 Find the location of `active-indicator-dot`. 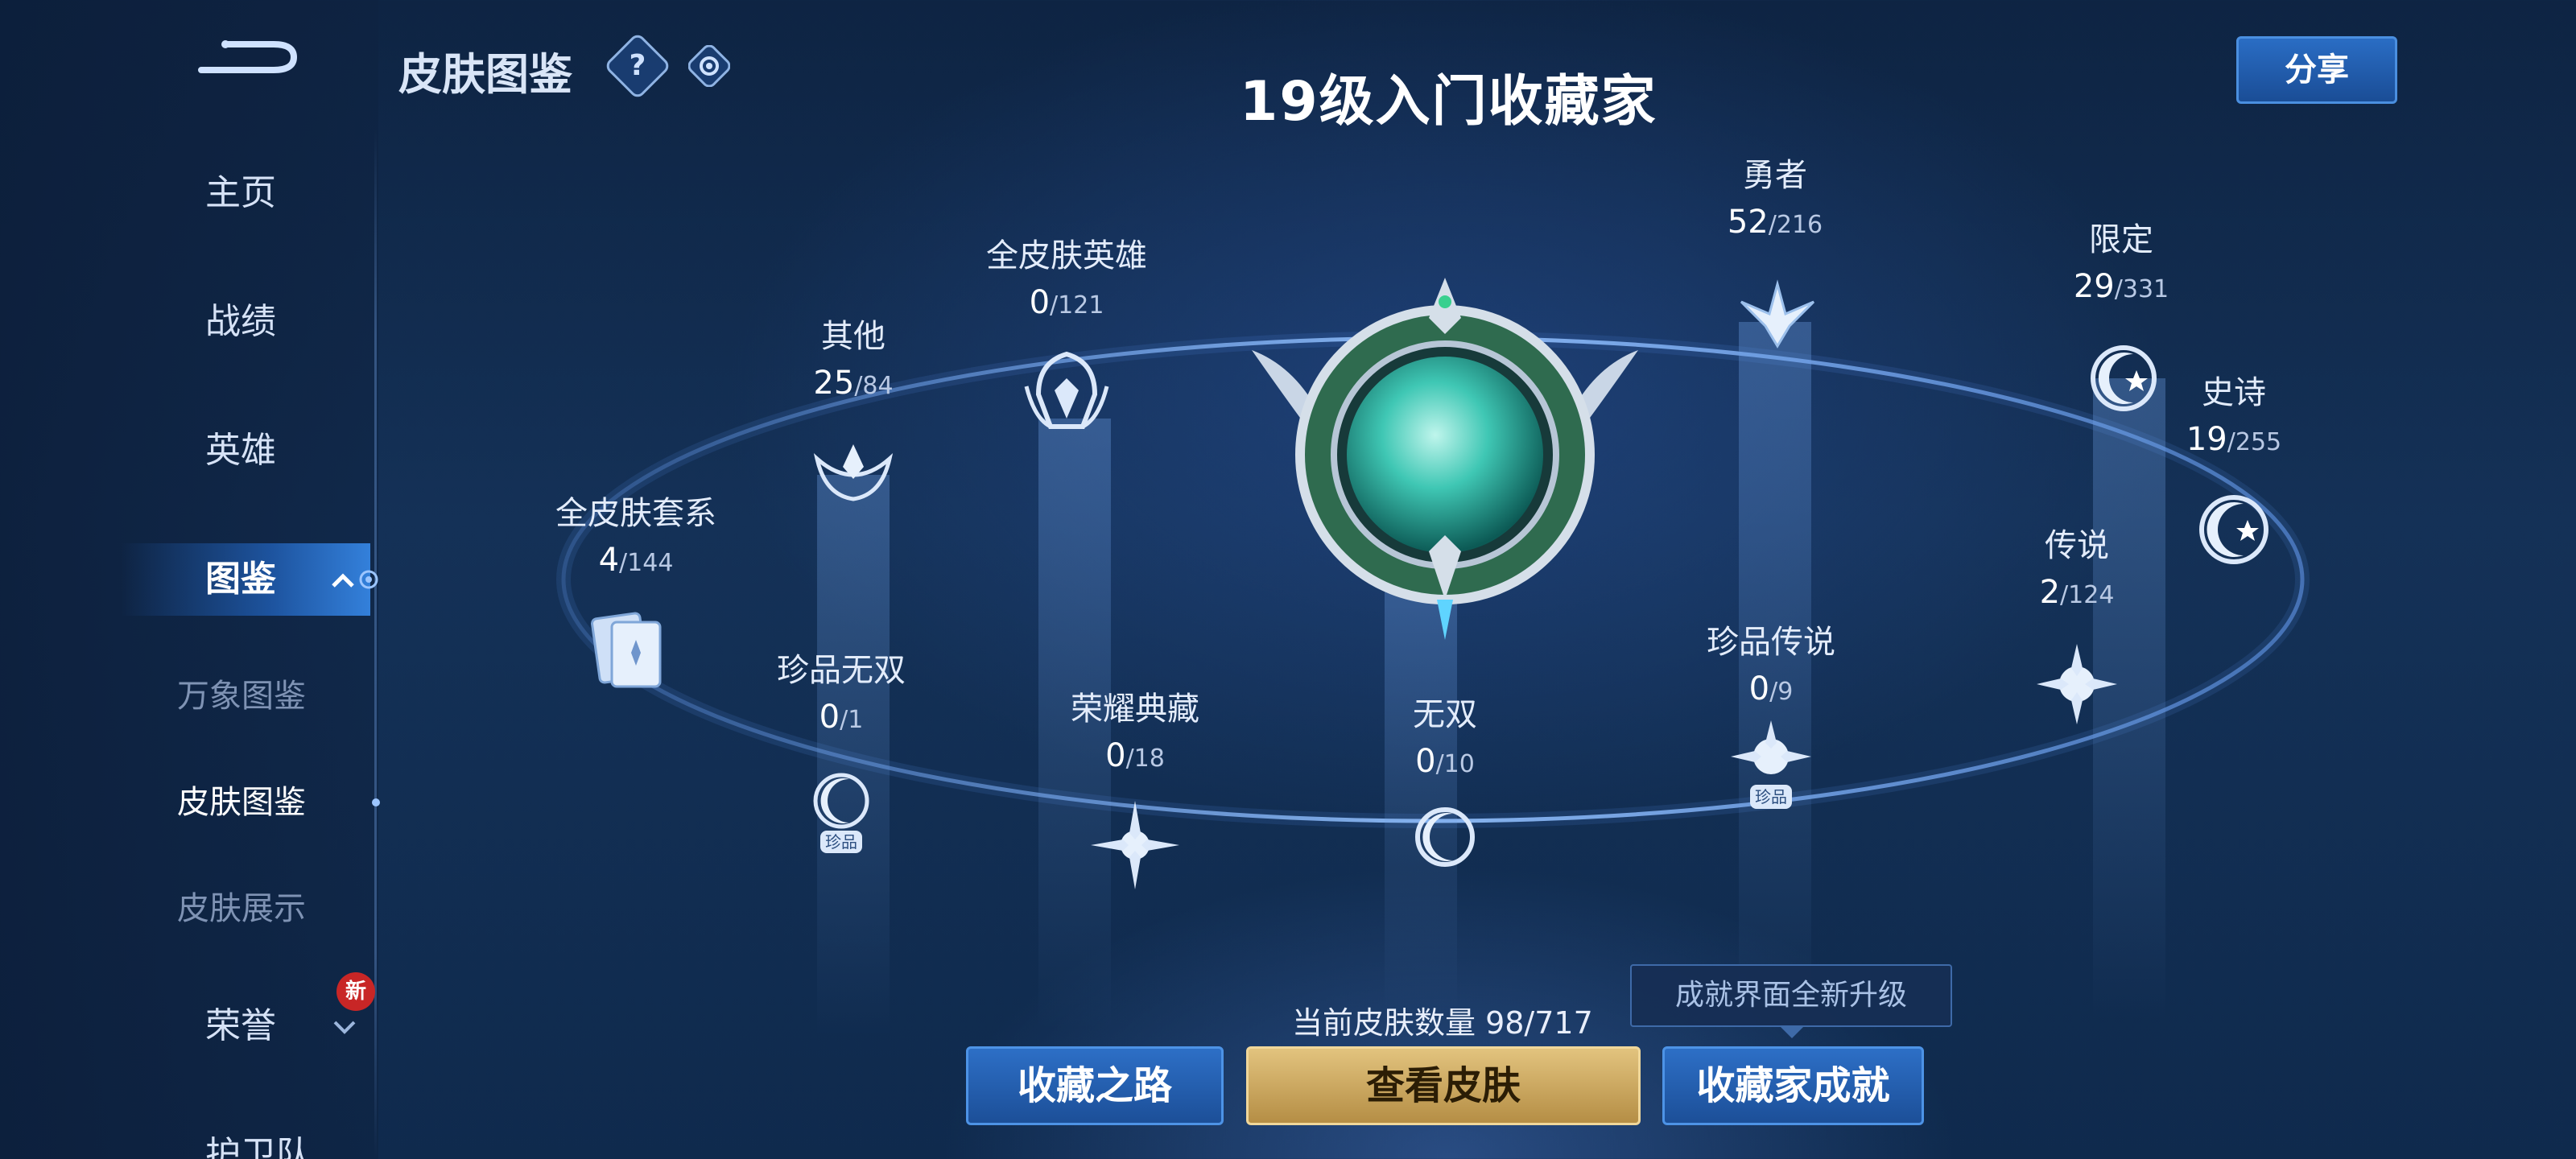

active-indicator-dot is located at coordinates (376, 802).